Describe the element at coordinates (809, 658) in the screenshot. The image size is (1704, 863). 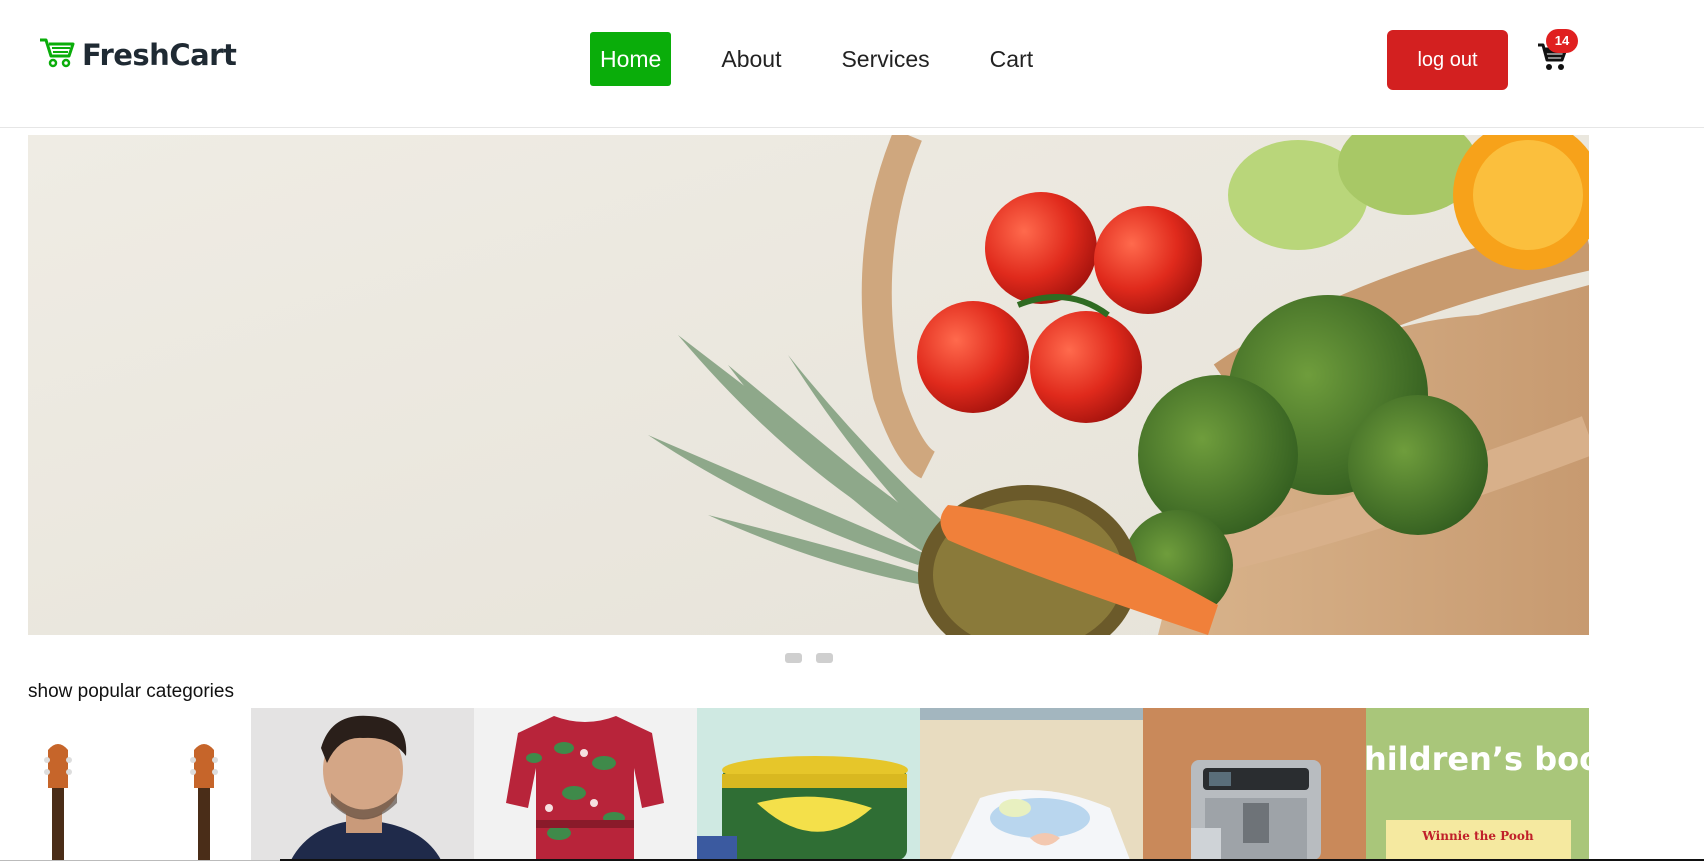
I see `slider-dots` at that location.